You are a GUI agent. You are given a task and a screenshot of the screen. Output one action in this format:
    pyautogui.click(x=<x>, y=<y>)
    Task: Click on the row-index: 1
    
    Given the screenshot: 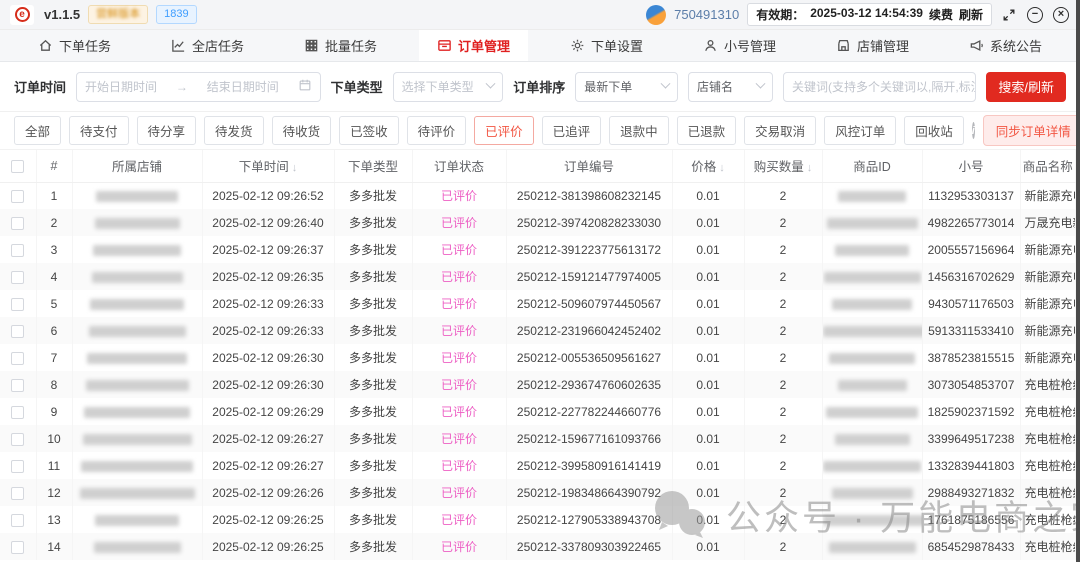 What is the action you would take?
    pyautogui.click(x=54, y=195)
    